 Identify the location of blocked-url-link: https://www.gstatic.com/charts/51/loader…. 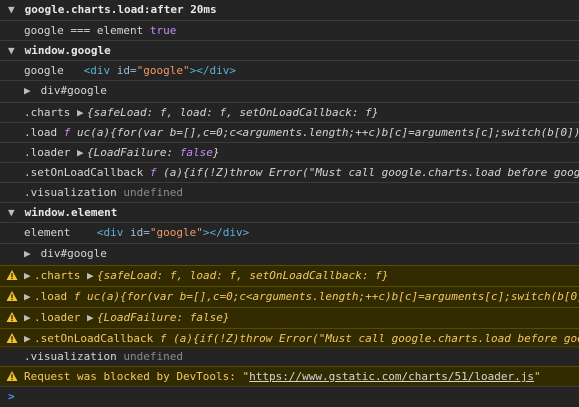
(391, 376).